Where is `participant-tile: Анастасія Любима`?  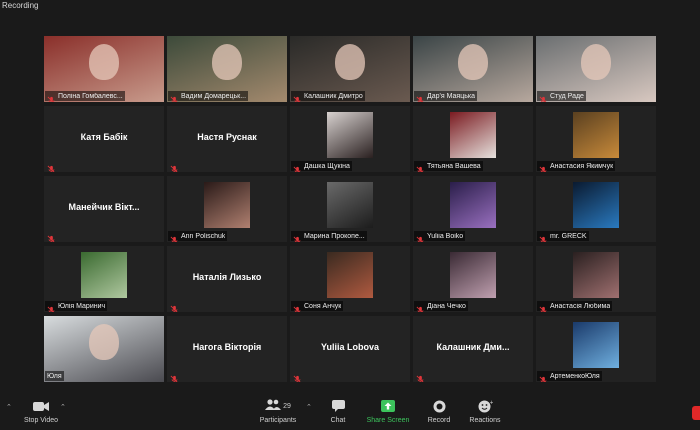
participant-tile: Анастасія Любима is located at coordinates (596, 279).